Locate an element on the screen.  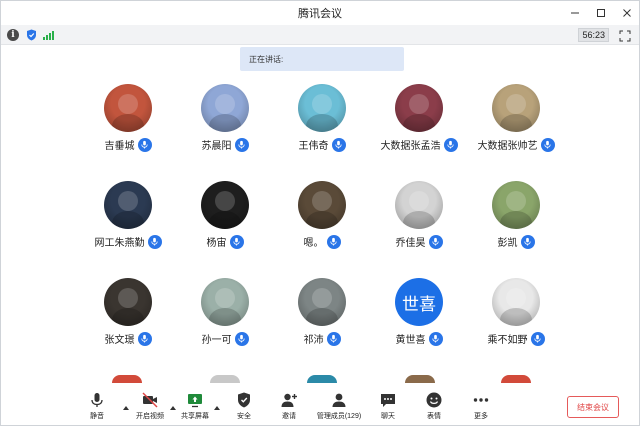
participant-name: 王伟奇 is located at coordinates (313, 146).